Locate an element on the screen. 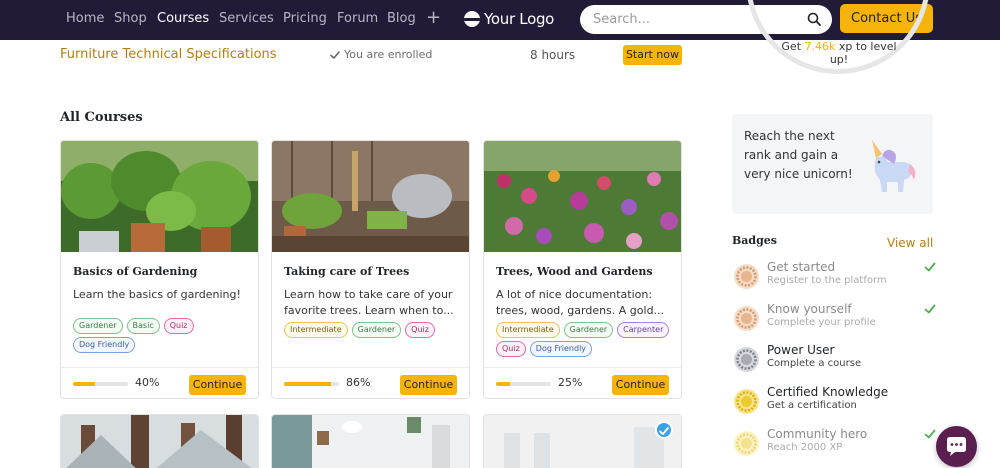 The image size is (1000, 468). enrolled-status: You are enrolled is located at coordinates (380, 54).